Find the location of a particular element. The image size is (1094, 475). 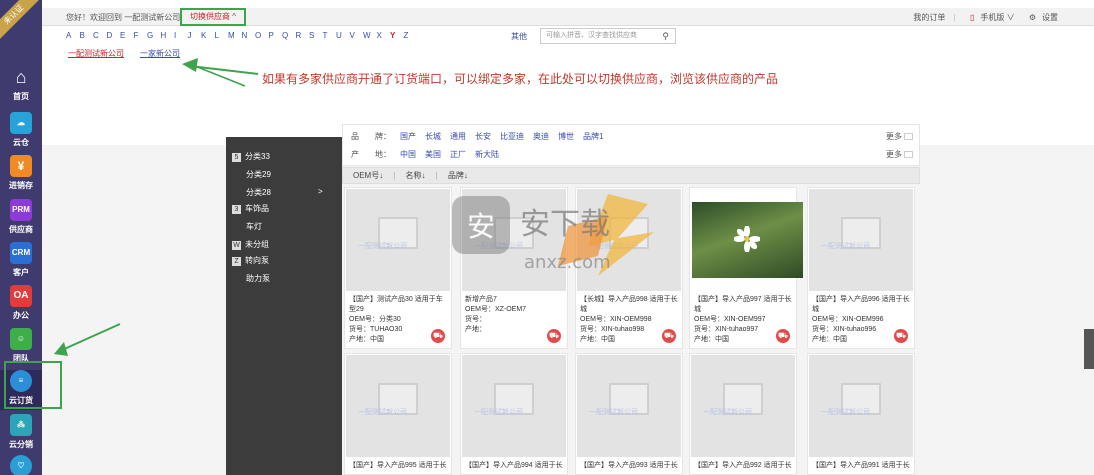

category-item: 3 车饰品 is located at coordinates (250, 208).